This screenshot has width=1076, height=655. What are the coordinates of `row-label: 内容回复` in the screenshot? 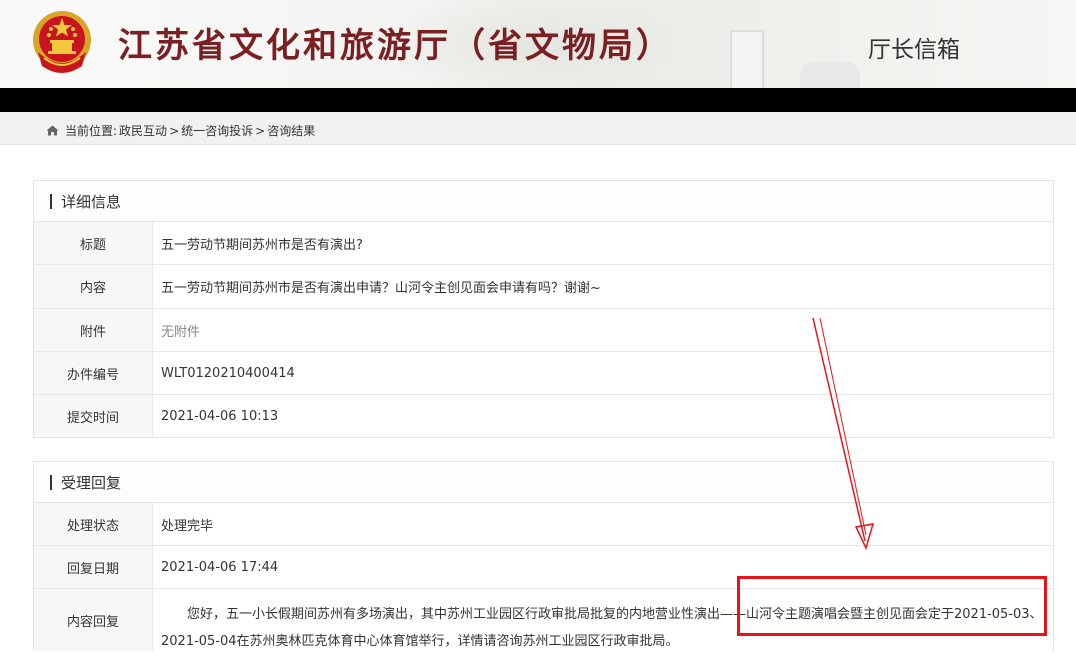 It's located at (93, 620).